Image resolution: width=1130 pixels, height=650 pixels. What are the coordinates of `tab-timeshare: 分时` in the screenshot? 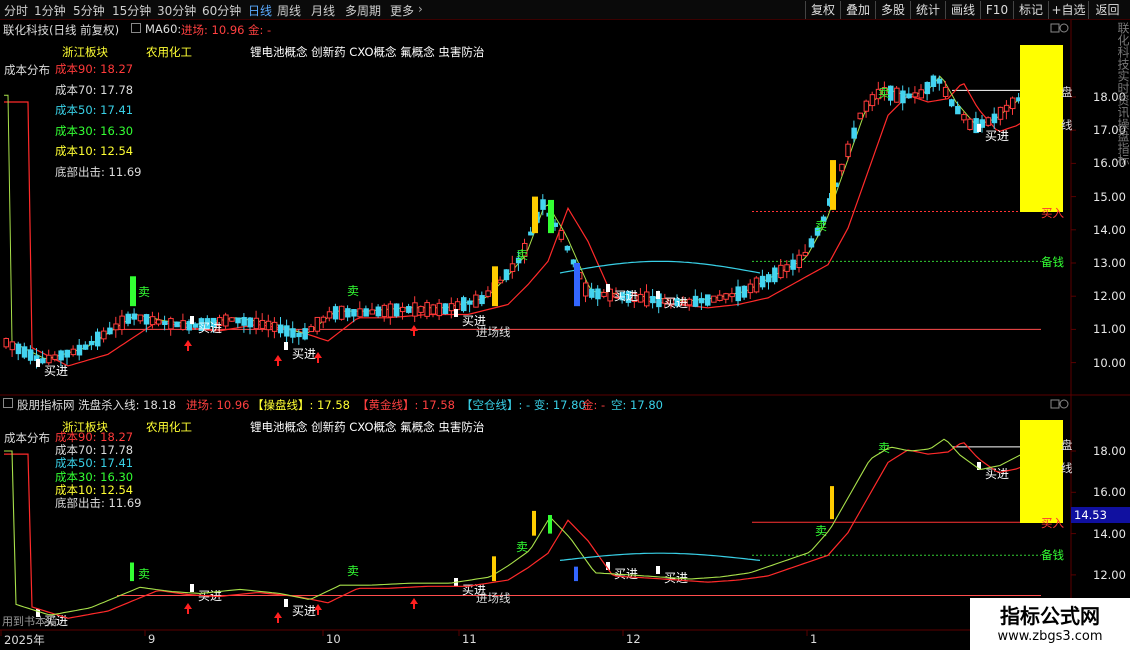 It's located at (16, 10).